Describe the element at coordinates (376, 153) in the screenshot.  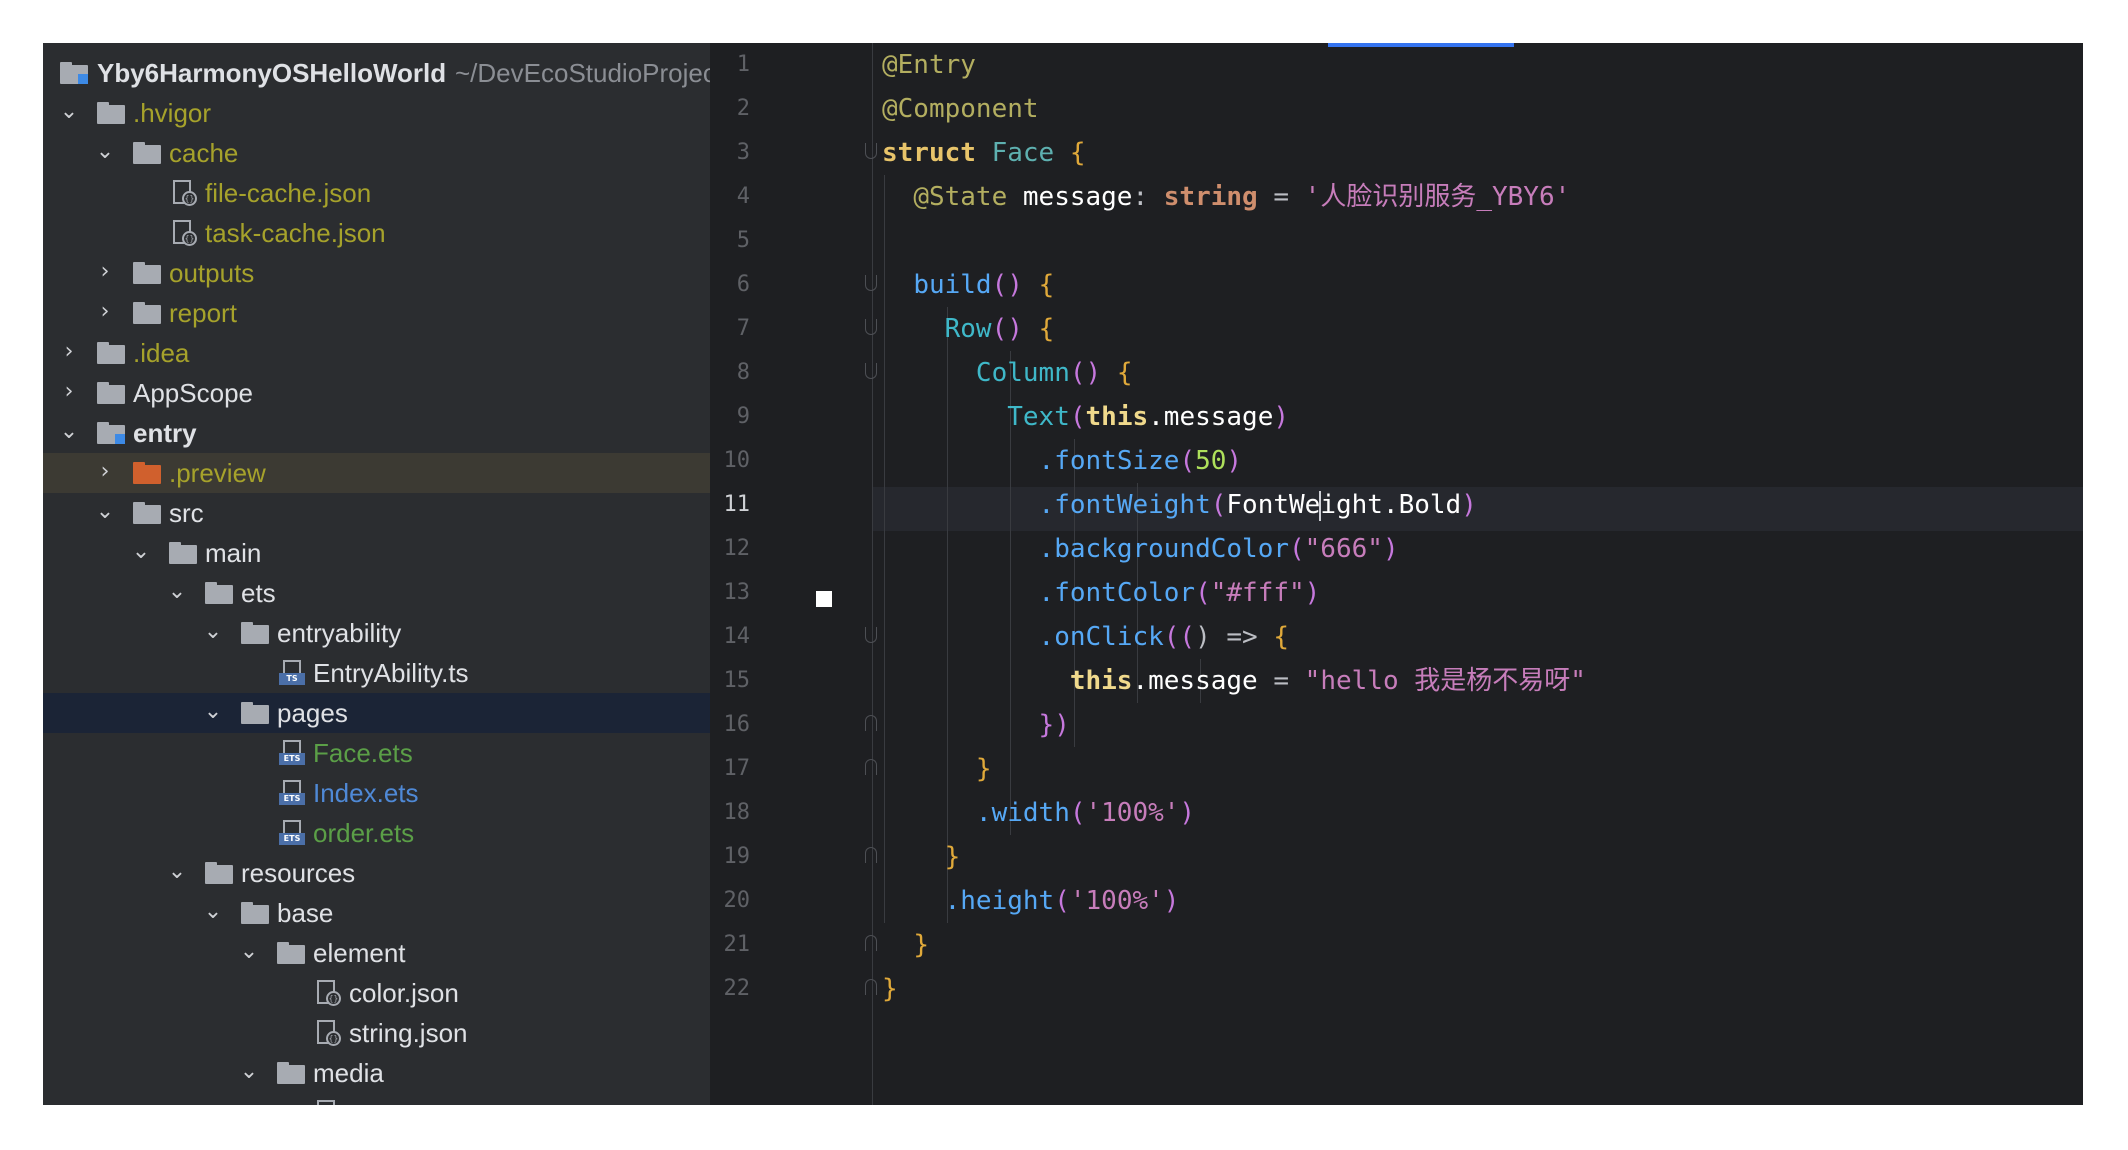
I see `tree-item-cache: ⌄ cache` at that location.